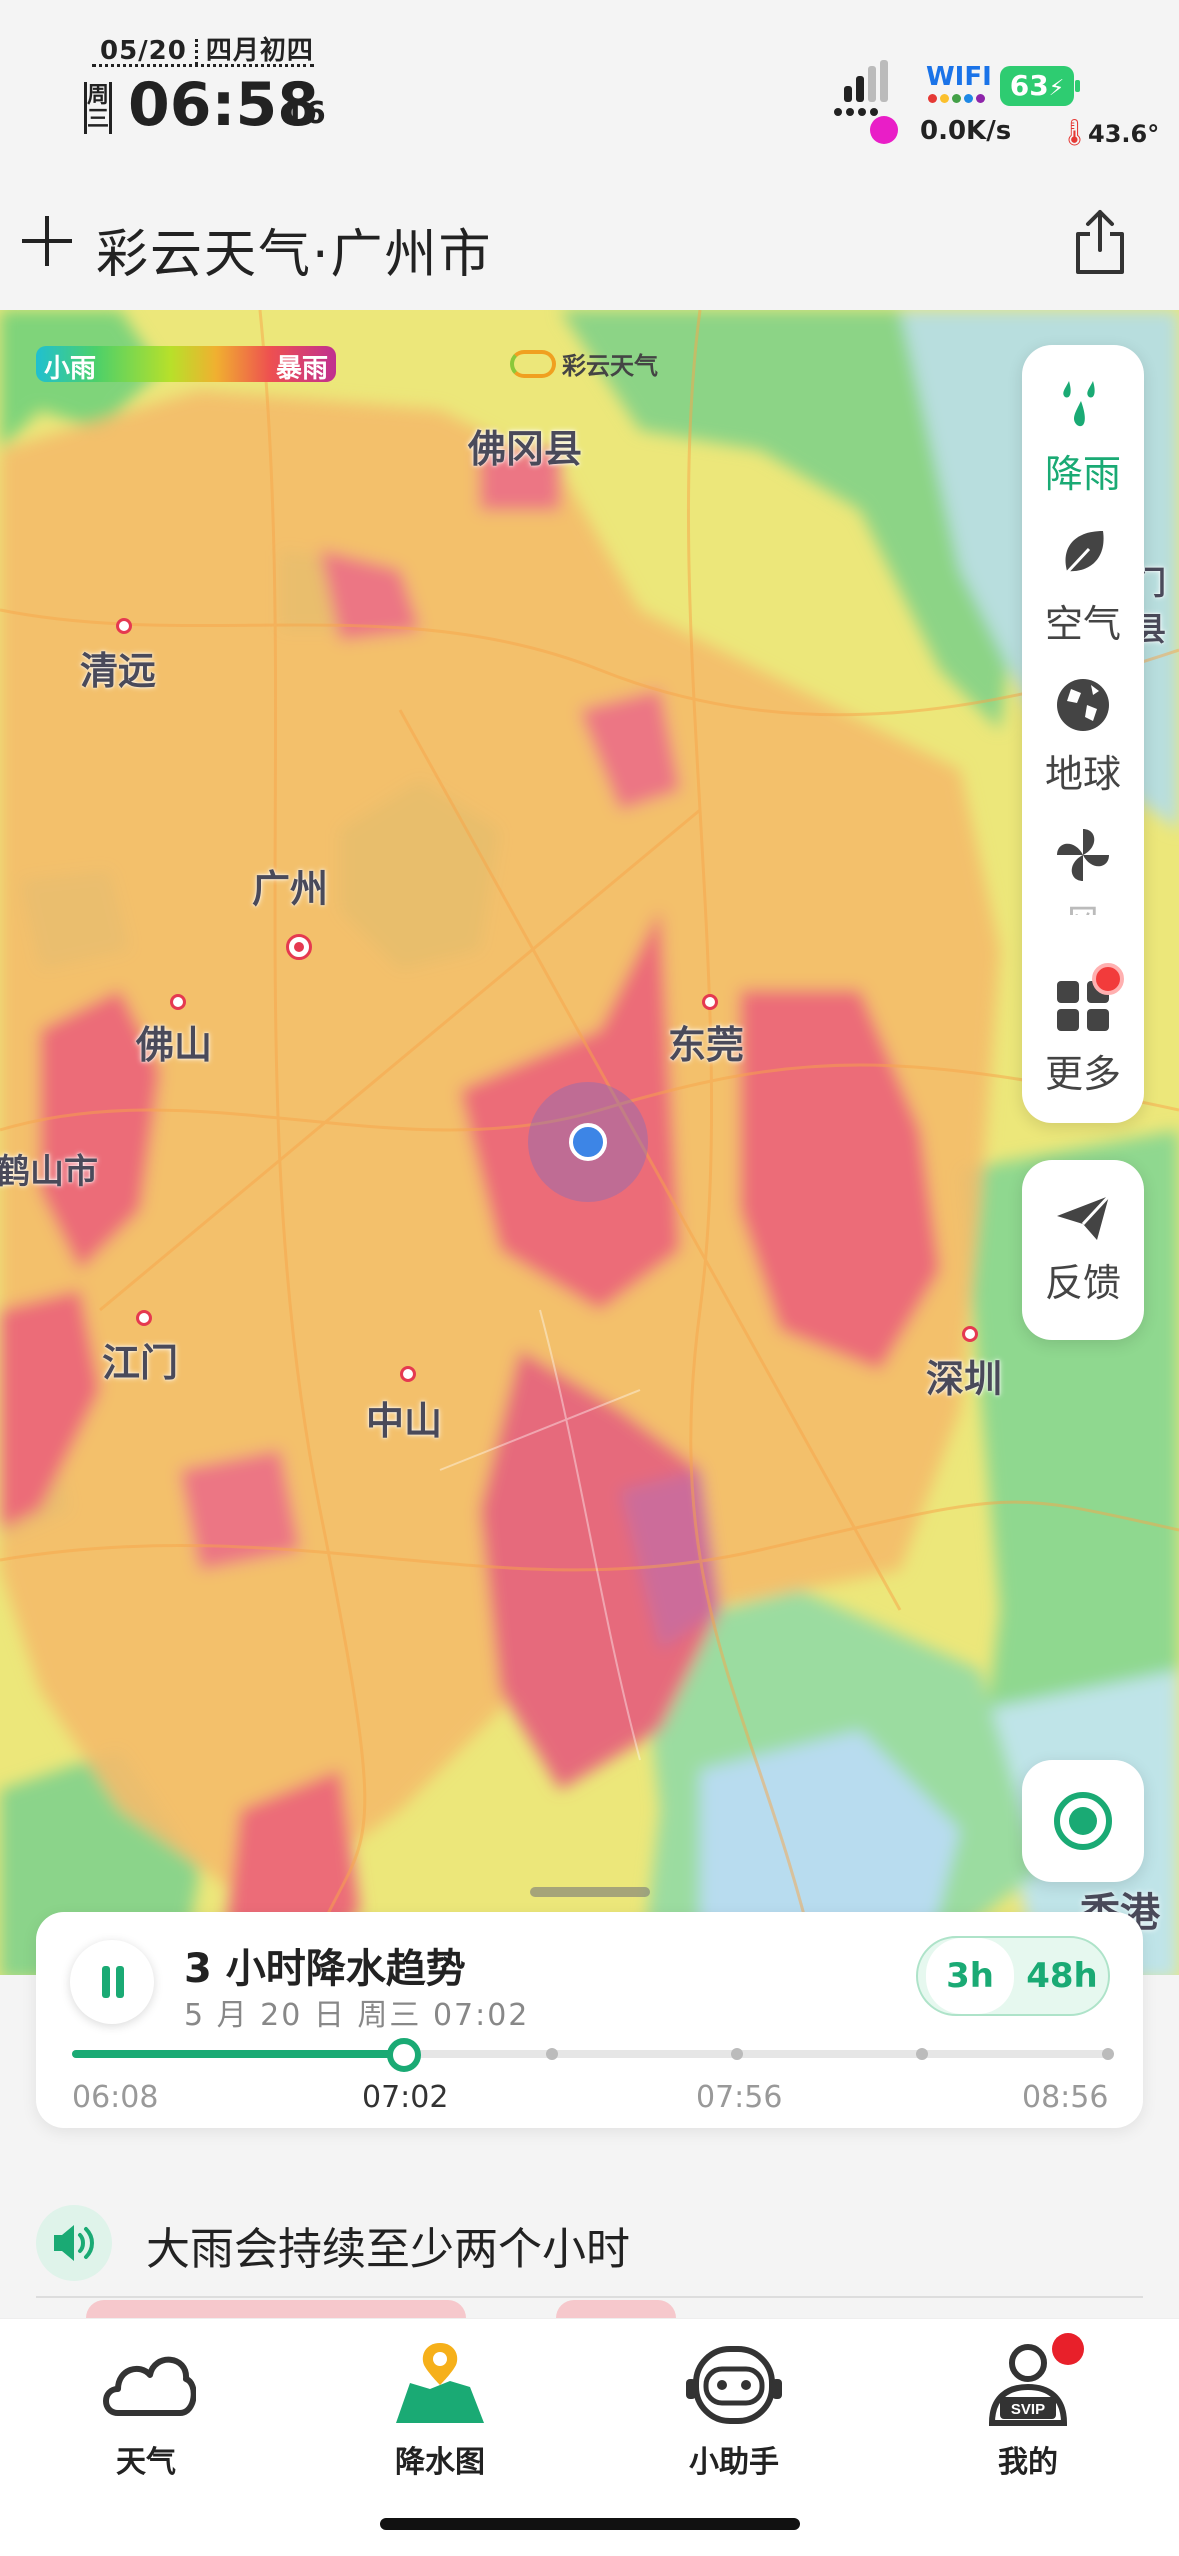  I want to click on layer-label: 空气, so click(1082, 624).